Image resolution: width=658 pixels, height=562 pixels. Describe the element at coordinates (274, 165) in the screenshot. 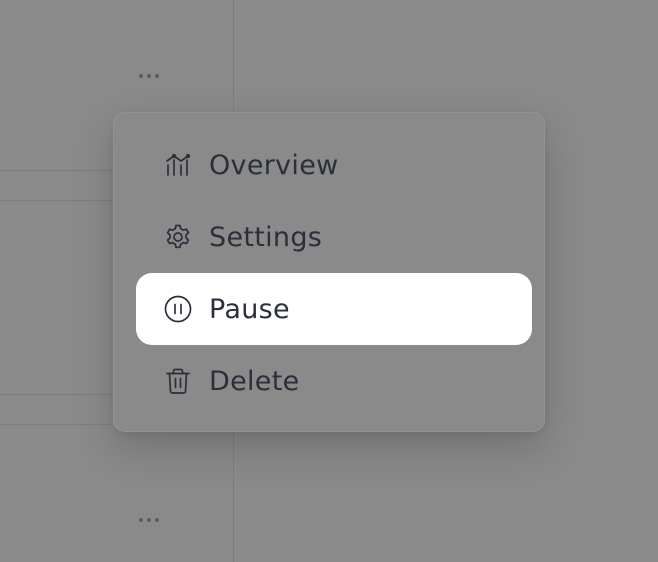

I see `menu-item-label: Overview` at that location.